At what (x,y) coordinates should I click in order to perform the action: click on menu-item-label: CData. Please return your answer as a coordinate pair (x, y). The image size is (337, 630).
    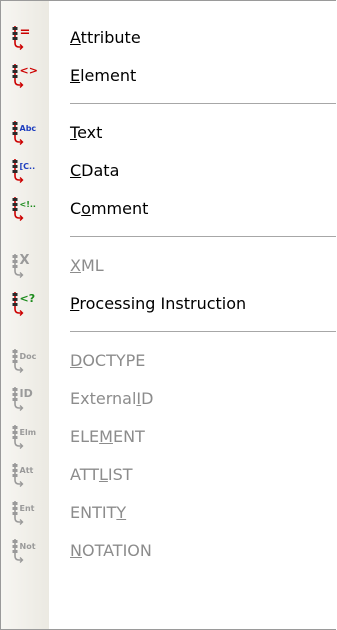
    Looking at the image, I should click on (95, 170).